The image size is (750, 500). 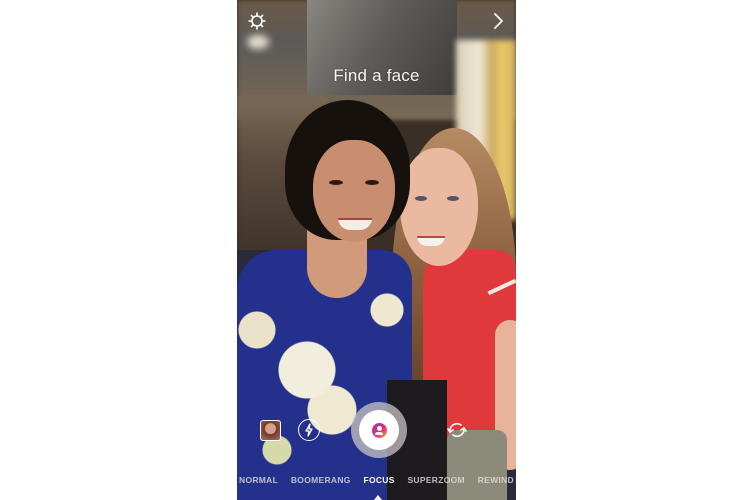 I want to click on mode-boomerang: BOOMERANG, so click(x=321, y=482).